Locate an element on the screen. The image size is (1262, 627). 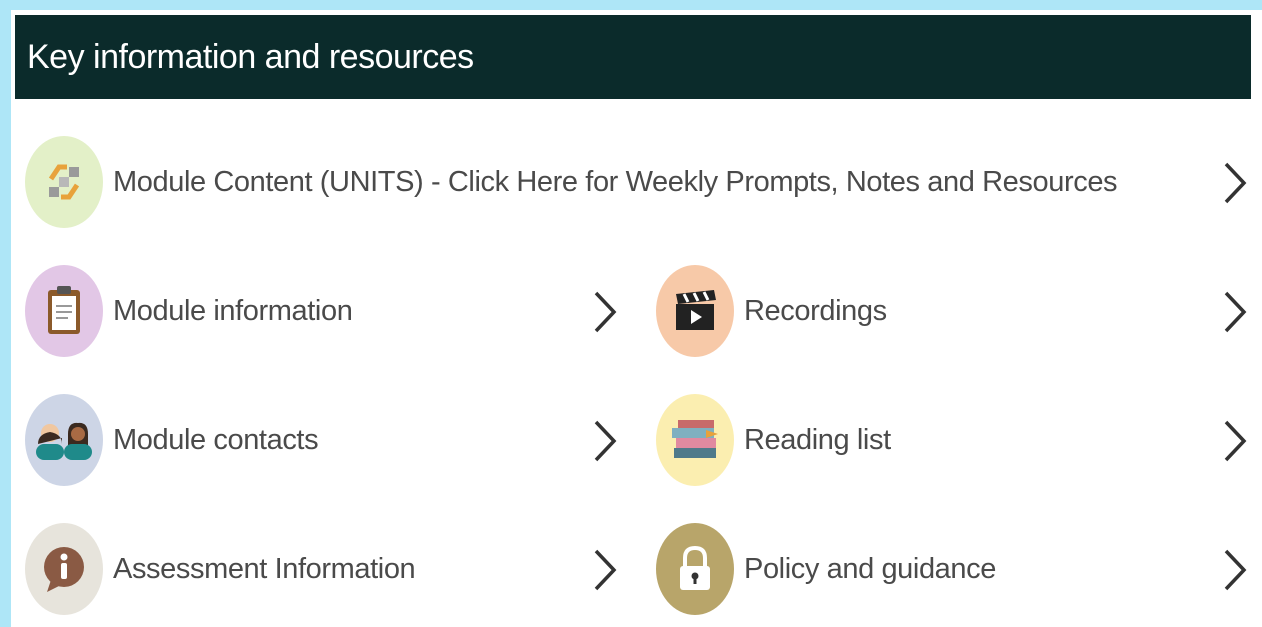
module-contacts-label: Module contacts is located at coordinates (216, 439).